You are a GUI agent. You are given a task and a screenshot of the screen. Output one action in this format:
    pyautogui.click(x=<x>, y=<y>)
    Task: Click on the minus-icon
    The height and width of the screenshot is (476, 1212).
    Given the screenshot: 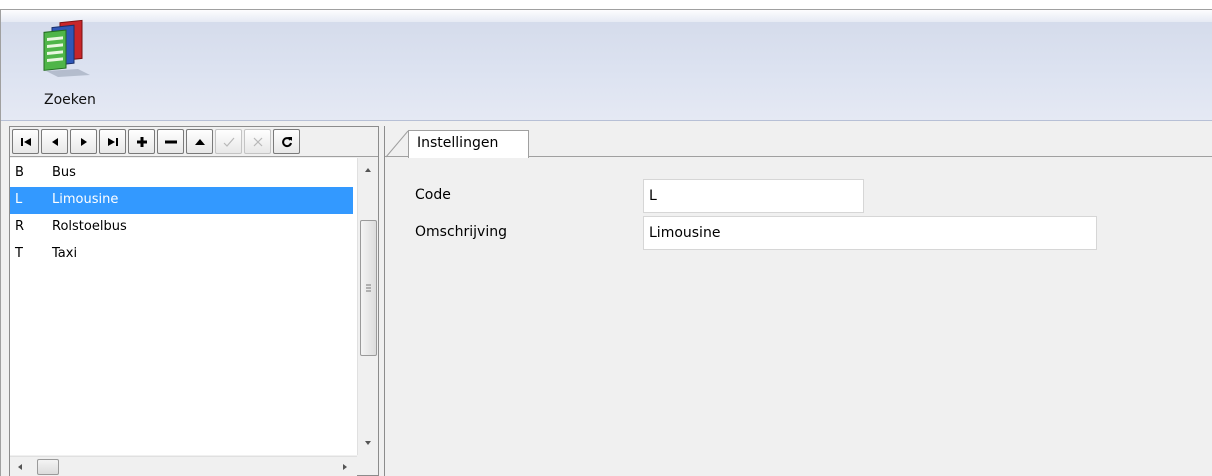 What is the action you would take?
    pyautogui.click(x=170, y=141)
    